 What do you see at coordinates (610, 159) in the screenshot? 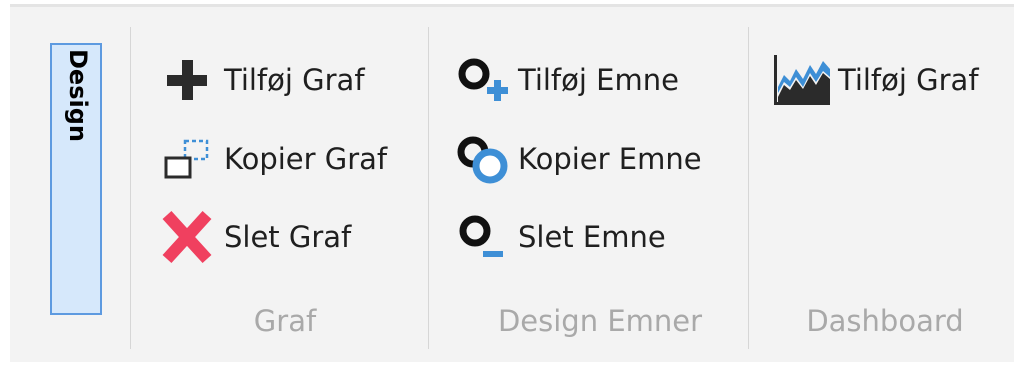
I see `copy-item-label: Kopier Emne` at bounding box center [610, 159].